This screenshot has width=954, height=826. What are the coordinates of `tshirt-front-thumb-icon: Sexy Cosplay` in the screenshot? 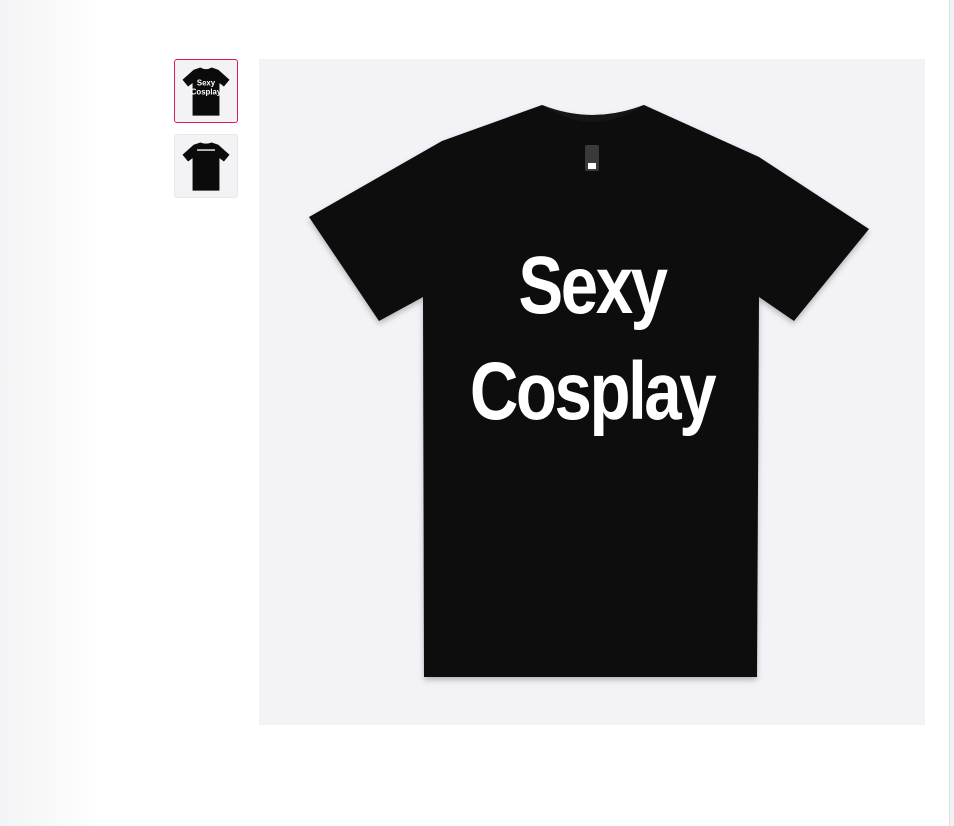 It's located at (206, 91).